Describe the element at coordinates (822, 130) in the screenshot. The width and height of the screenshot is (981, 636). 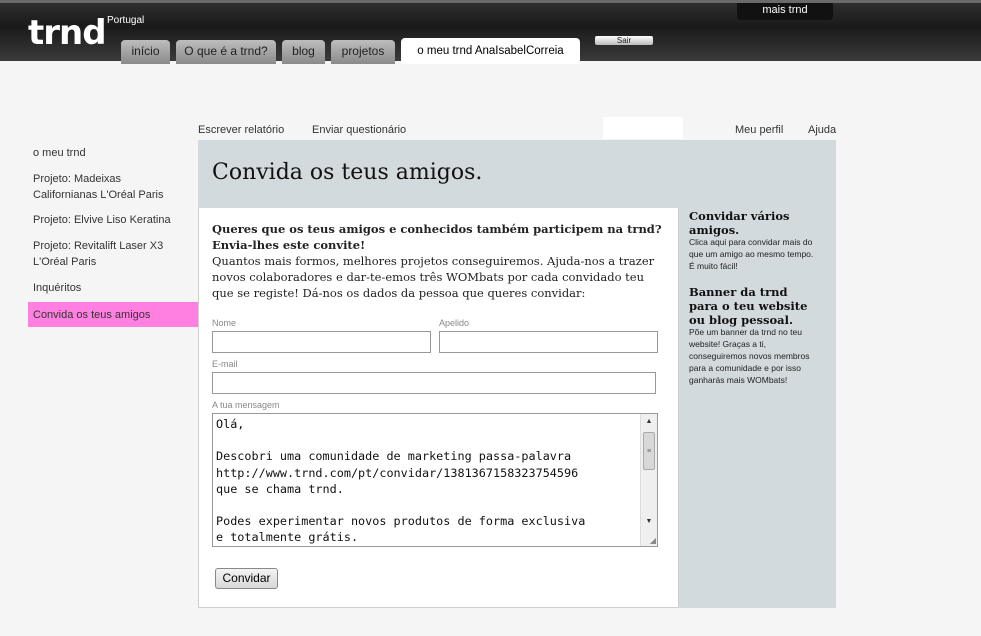
I see `subnav-ajuda: Ajuda` at that location.